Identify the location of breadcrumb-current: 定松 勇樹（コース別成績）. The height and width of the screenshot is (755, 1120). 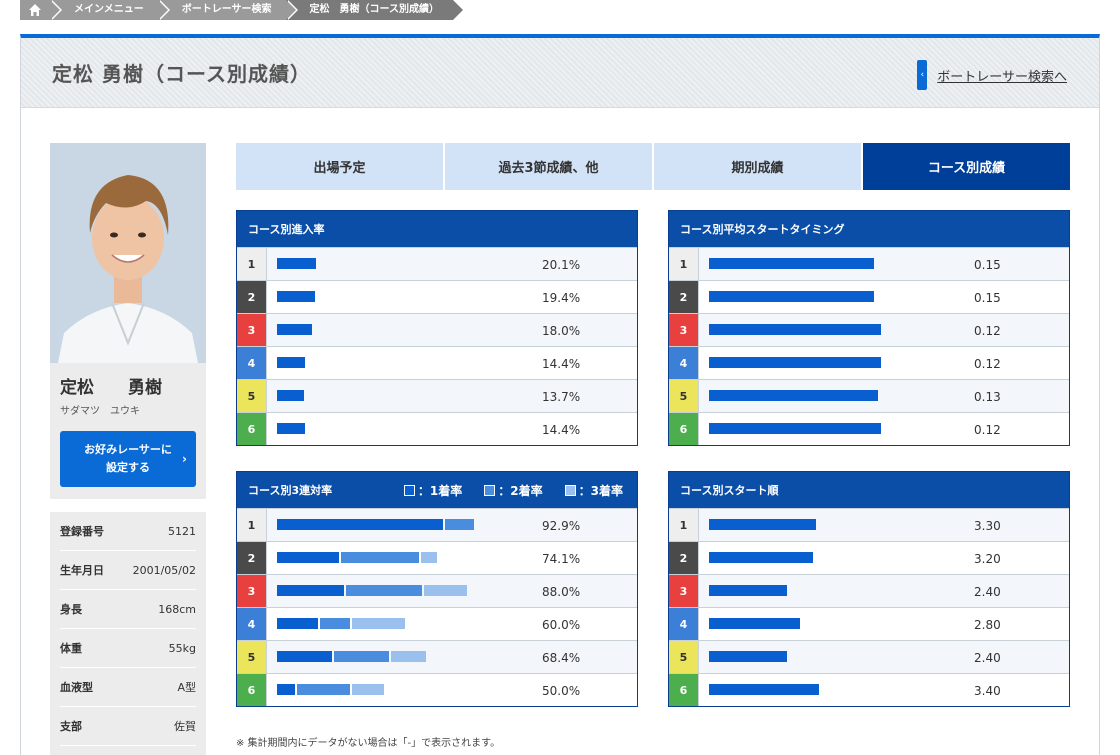
(375, 10).